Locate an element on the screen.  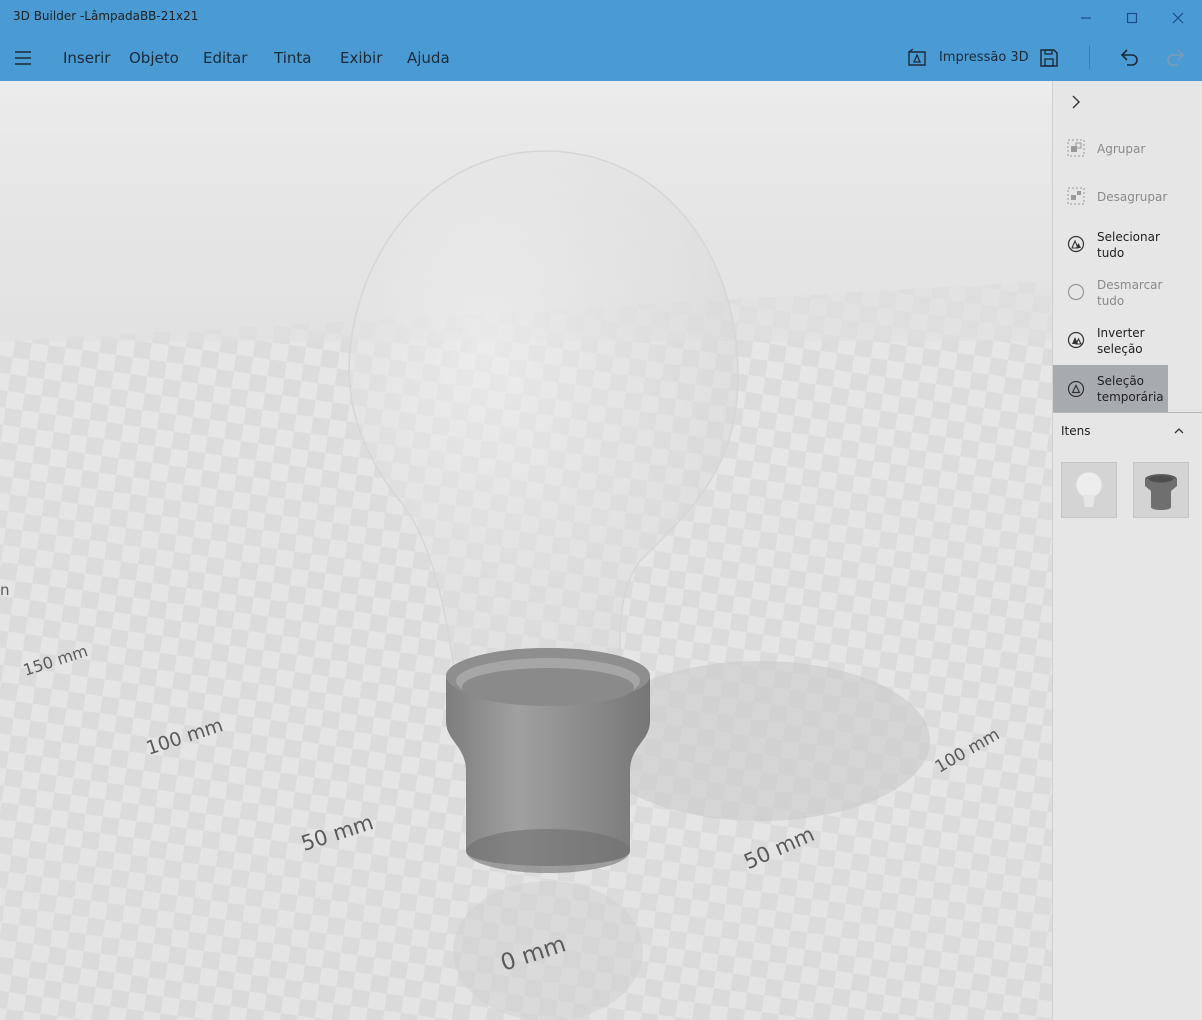
maximize-icon is located at coordinates (1132, 17).